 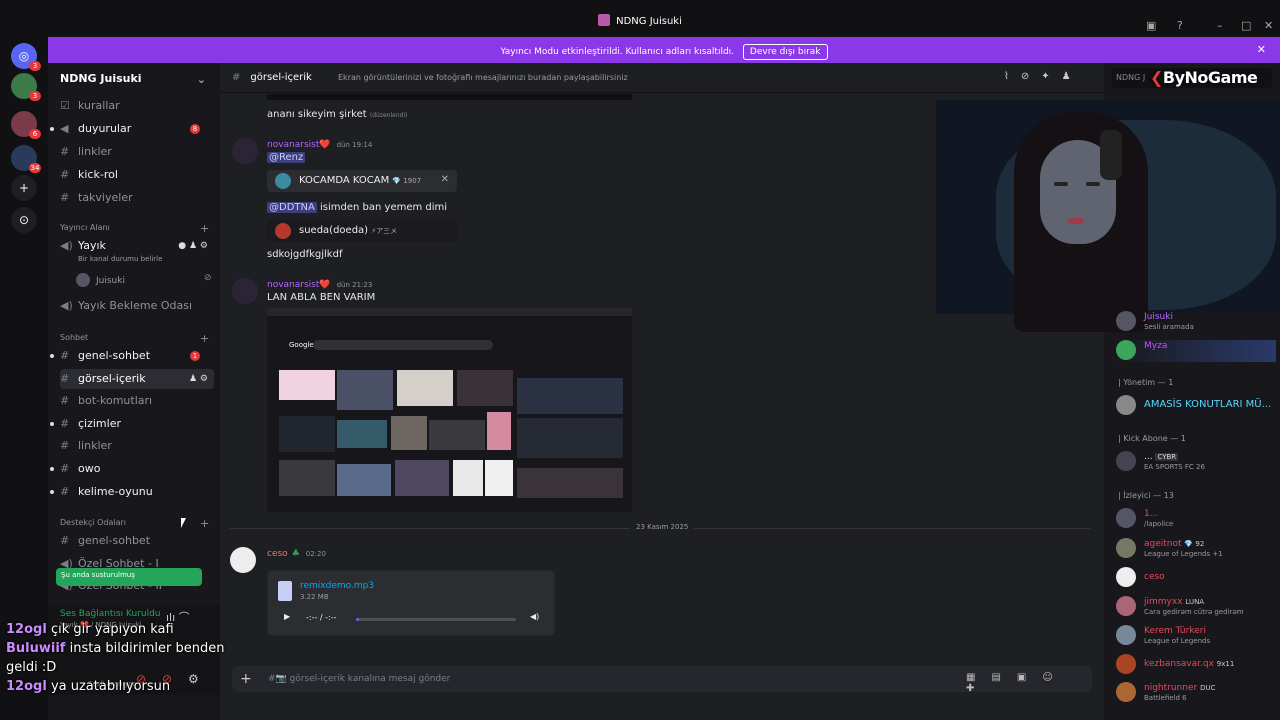 I want to click on channel-kick-rol: # kick-rol, so click(x=137, y=175).